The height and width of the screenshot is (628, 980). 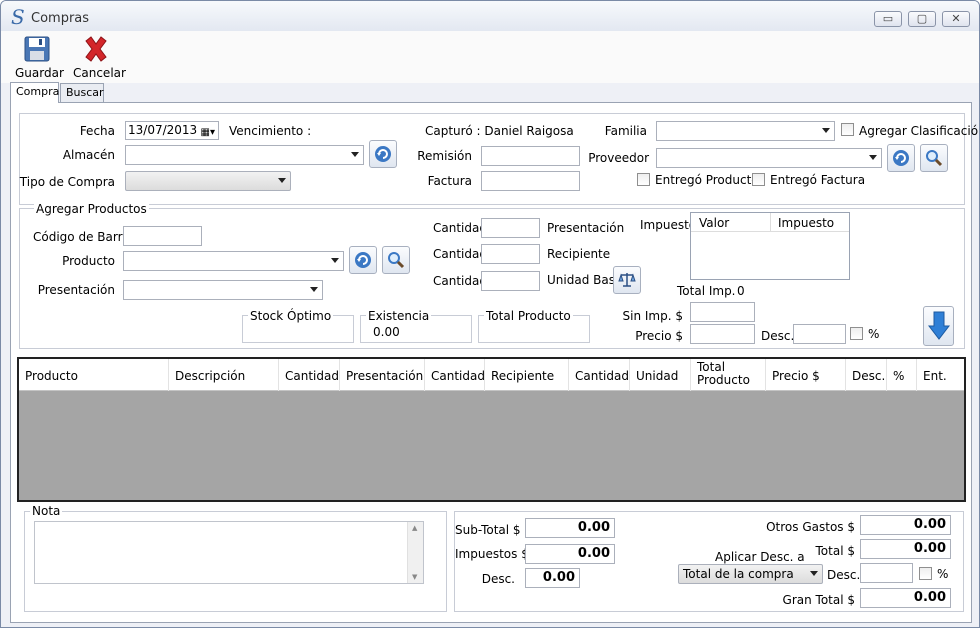 I want to click on fecha-label: Fecha, so click(x=97, y=131).